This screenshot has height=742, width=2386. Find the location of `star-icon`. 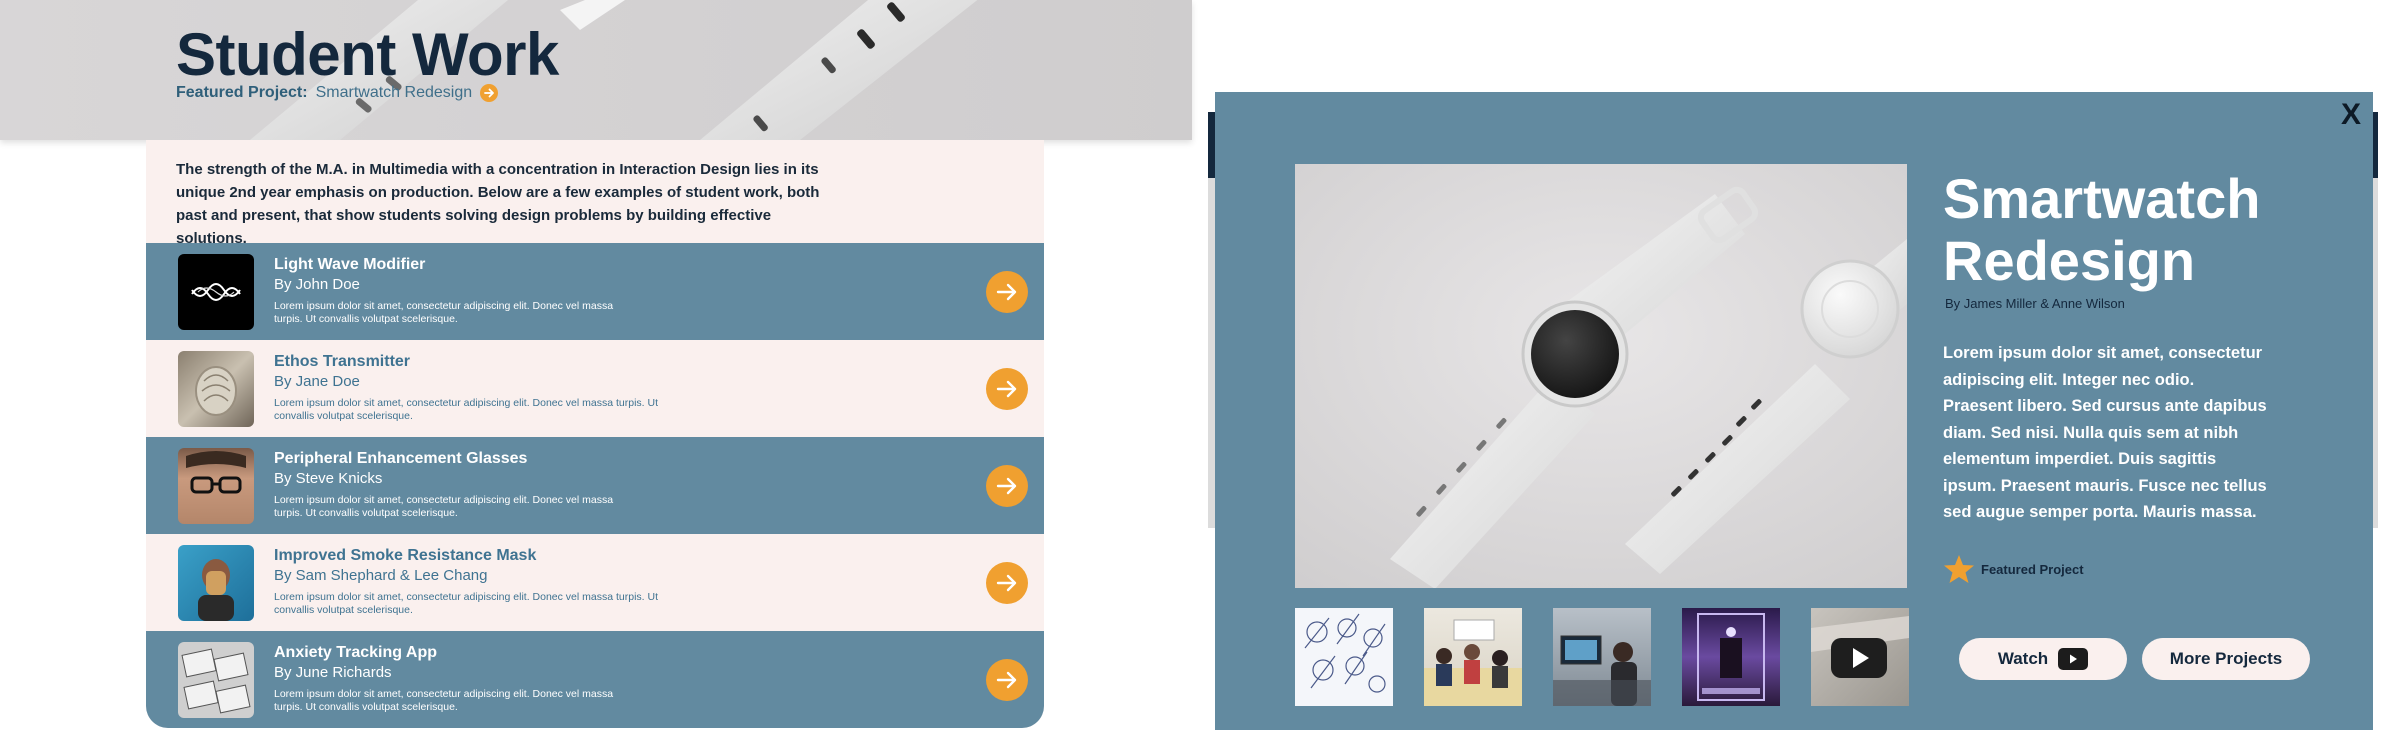

star-icon is located at coordinates (1959, 569).